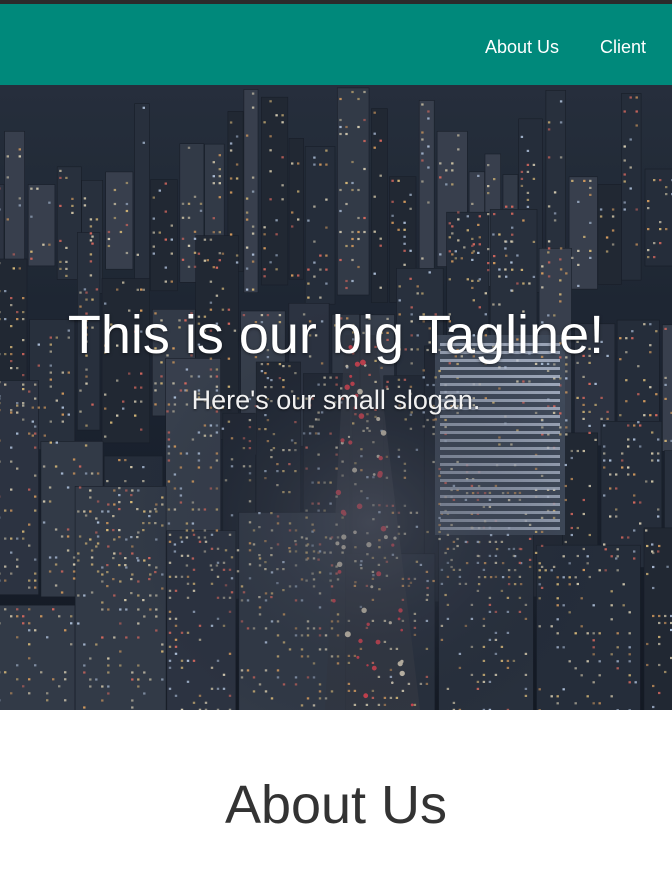 This screenshot has height=896, width=672. Describe the element at coordinates (336, 44) in the screenshot. I see `navbar: About Us Client` at that location.